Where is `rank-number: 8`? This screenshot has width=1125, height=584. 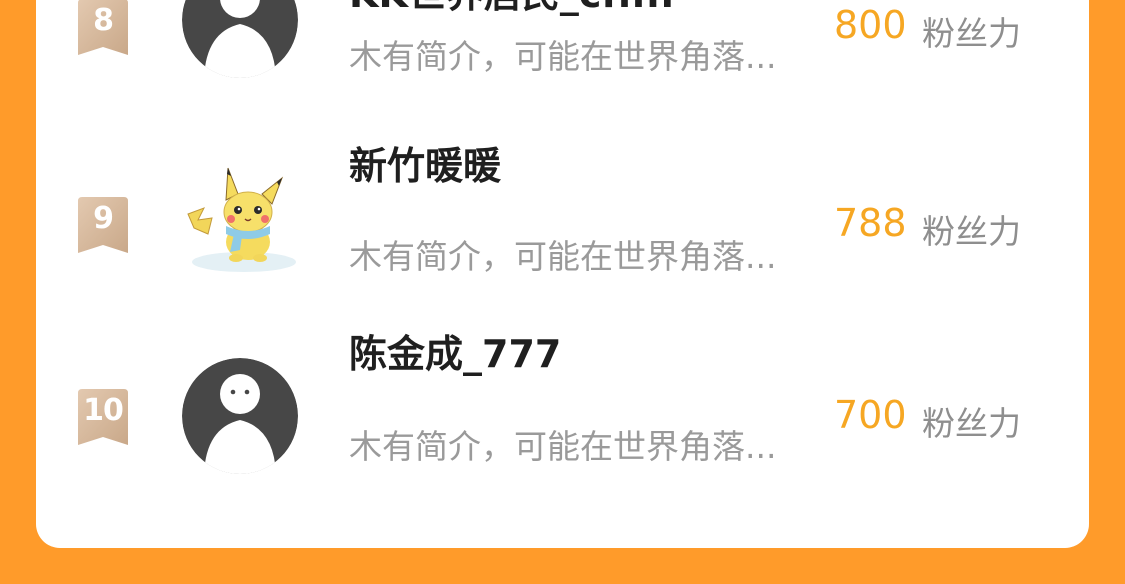 rank-number: 8 is located at coordinates (103, 20).